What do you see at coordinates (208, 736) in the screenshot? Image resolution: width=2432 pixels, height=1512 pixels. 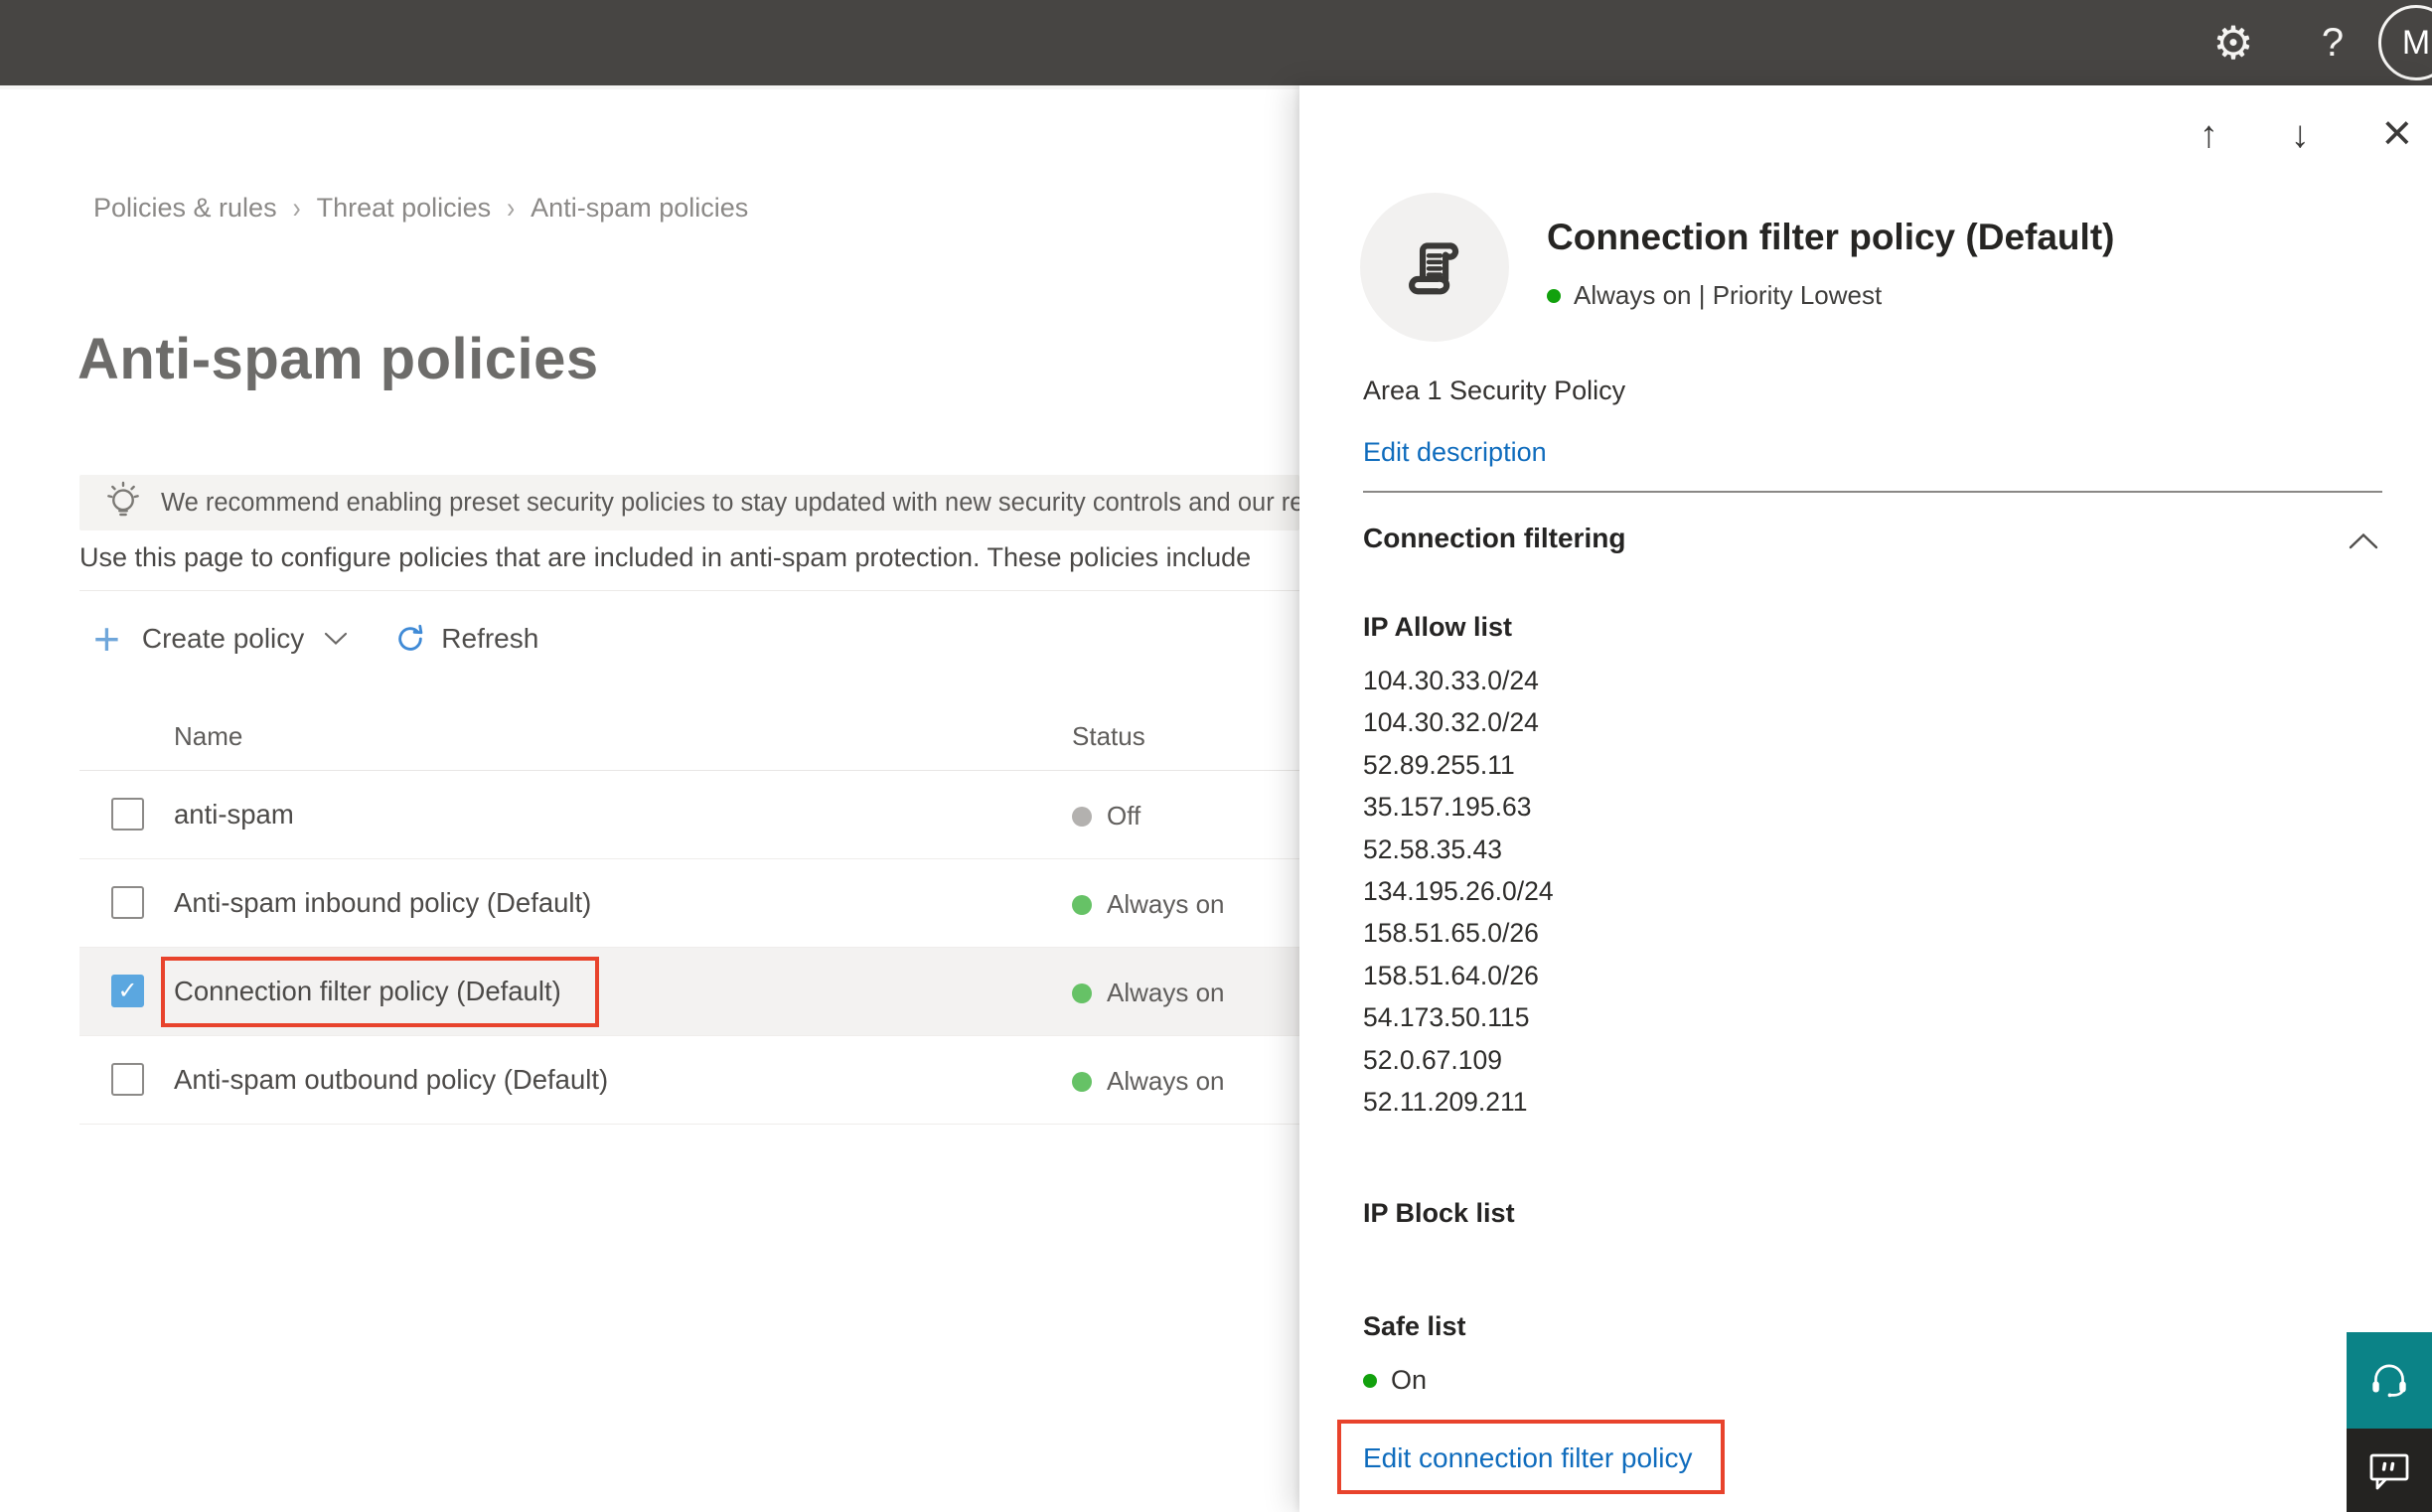 I see `column-header-name: Name` at bounding box center [208, 736].